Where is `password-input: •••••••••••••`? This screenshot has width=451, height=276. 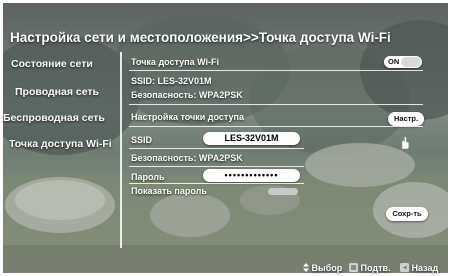
password-input: ••••••••••••• is located at coordinates (251, 175).